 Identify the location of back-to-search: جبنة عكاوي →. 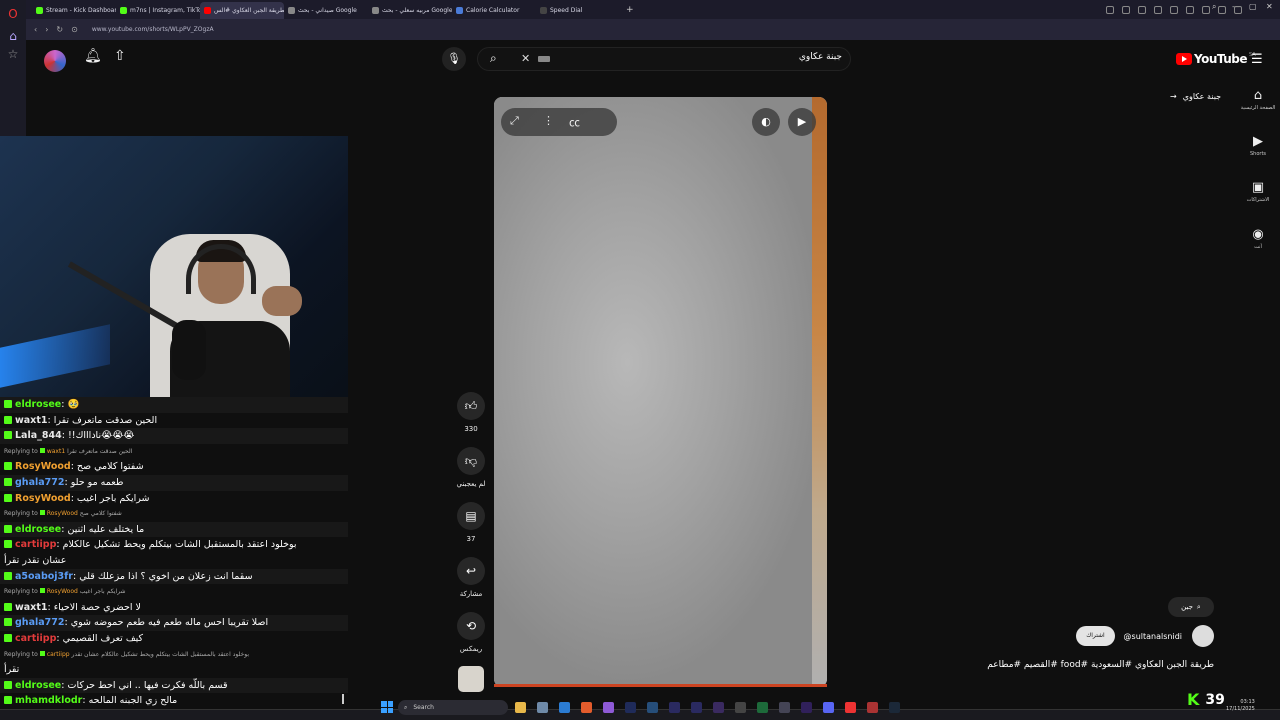
(1195, 96).